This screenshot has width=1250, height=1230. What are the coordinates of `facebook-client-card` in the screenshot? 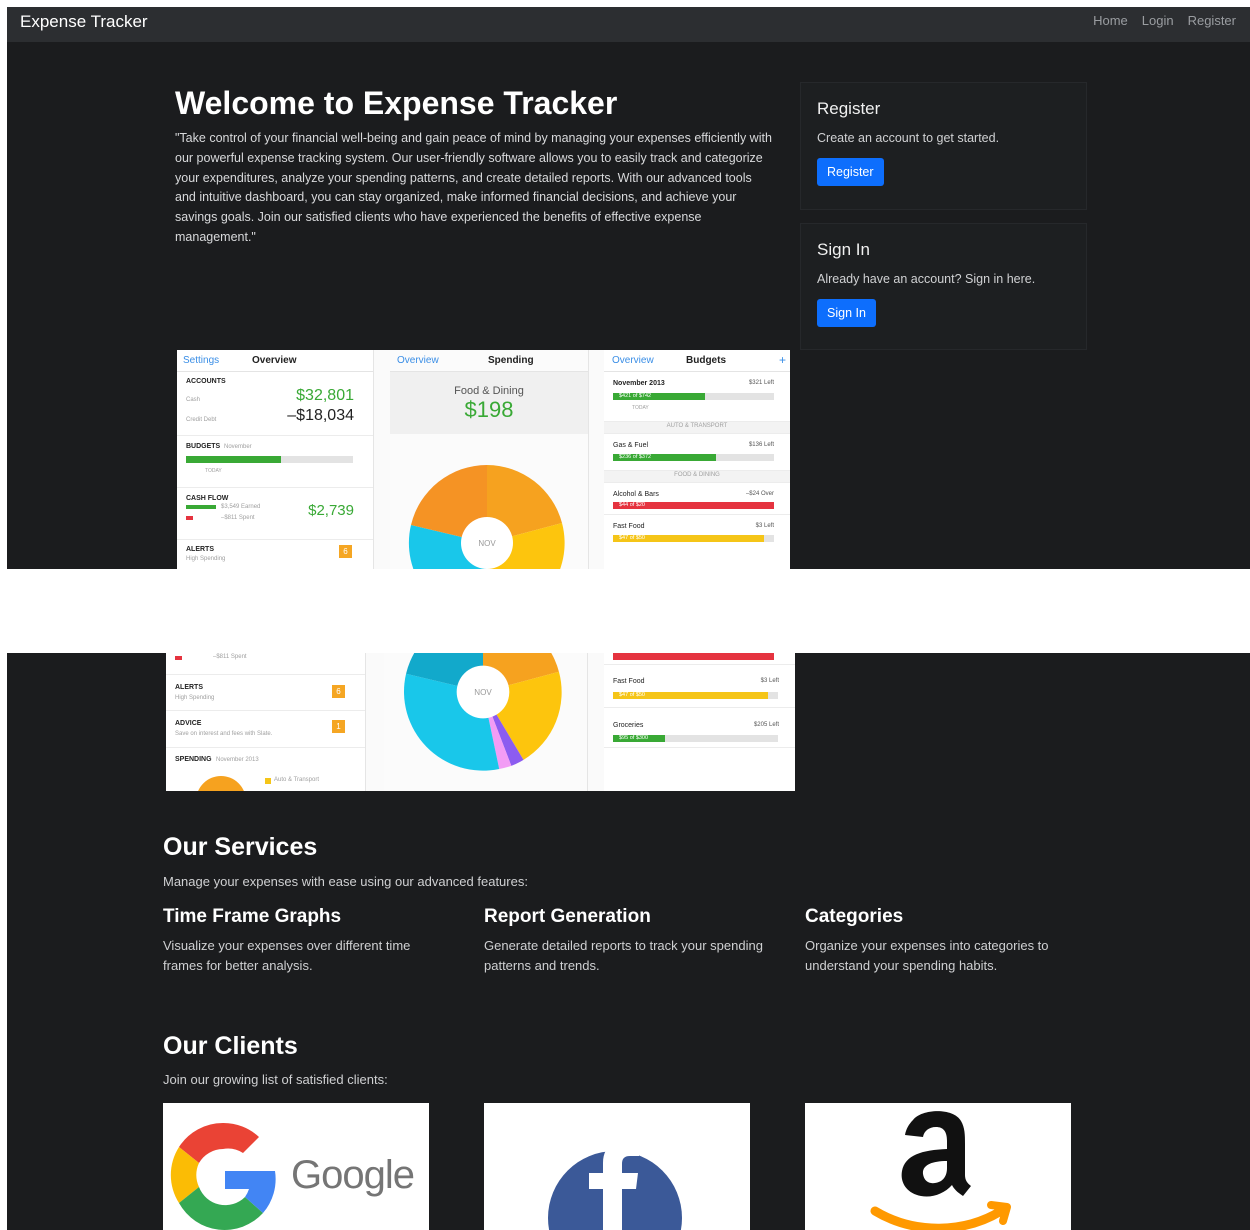 It's located at (617, 1166).